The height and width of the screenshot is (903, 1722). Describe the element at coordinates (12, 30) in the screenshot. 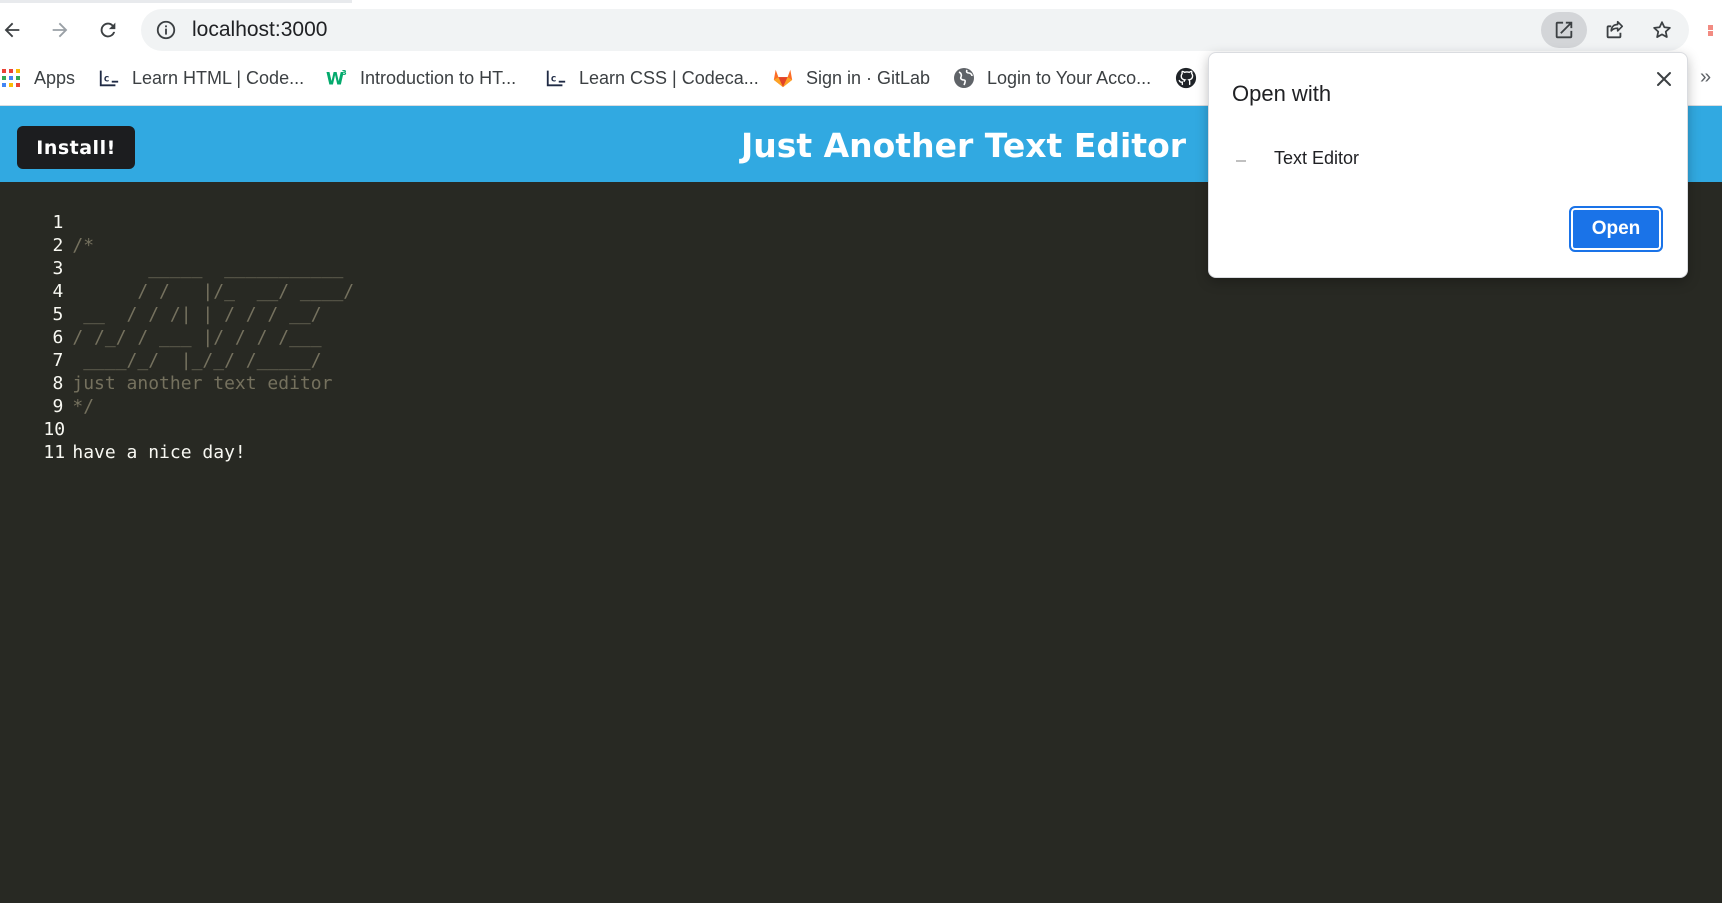

I see `back-arrow-icon` at that location.